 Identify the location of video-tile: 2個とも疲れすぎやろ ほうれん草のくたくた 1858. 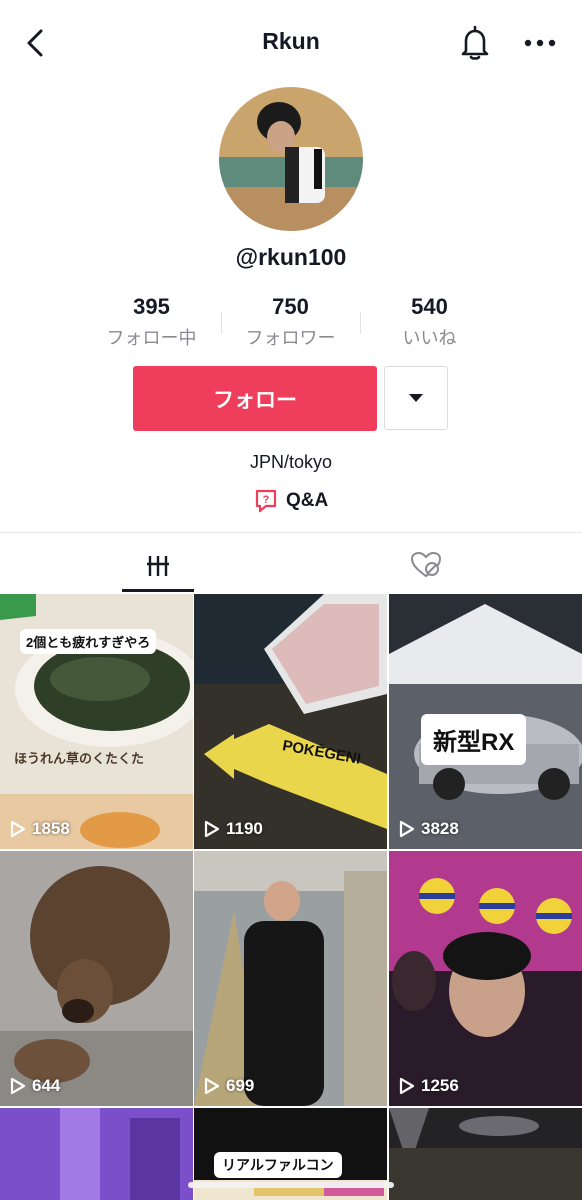
(96, 721).